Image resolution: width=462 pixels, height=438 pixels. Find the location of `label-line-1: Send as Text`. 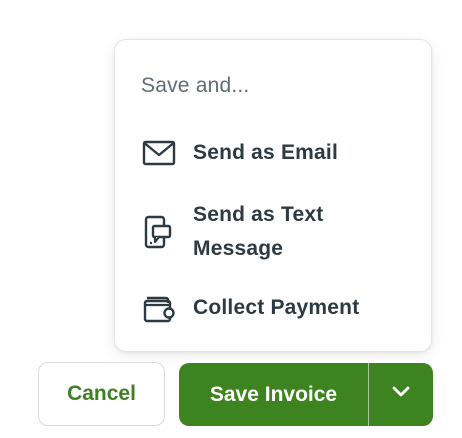

label-line-1: Send as Text is located at coordinates (258, 214).